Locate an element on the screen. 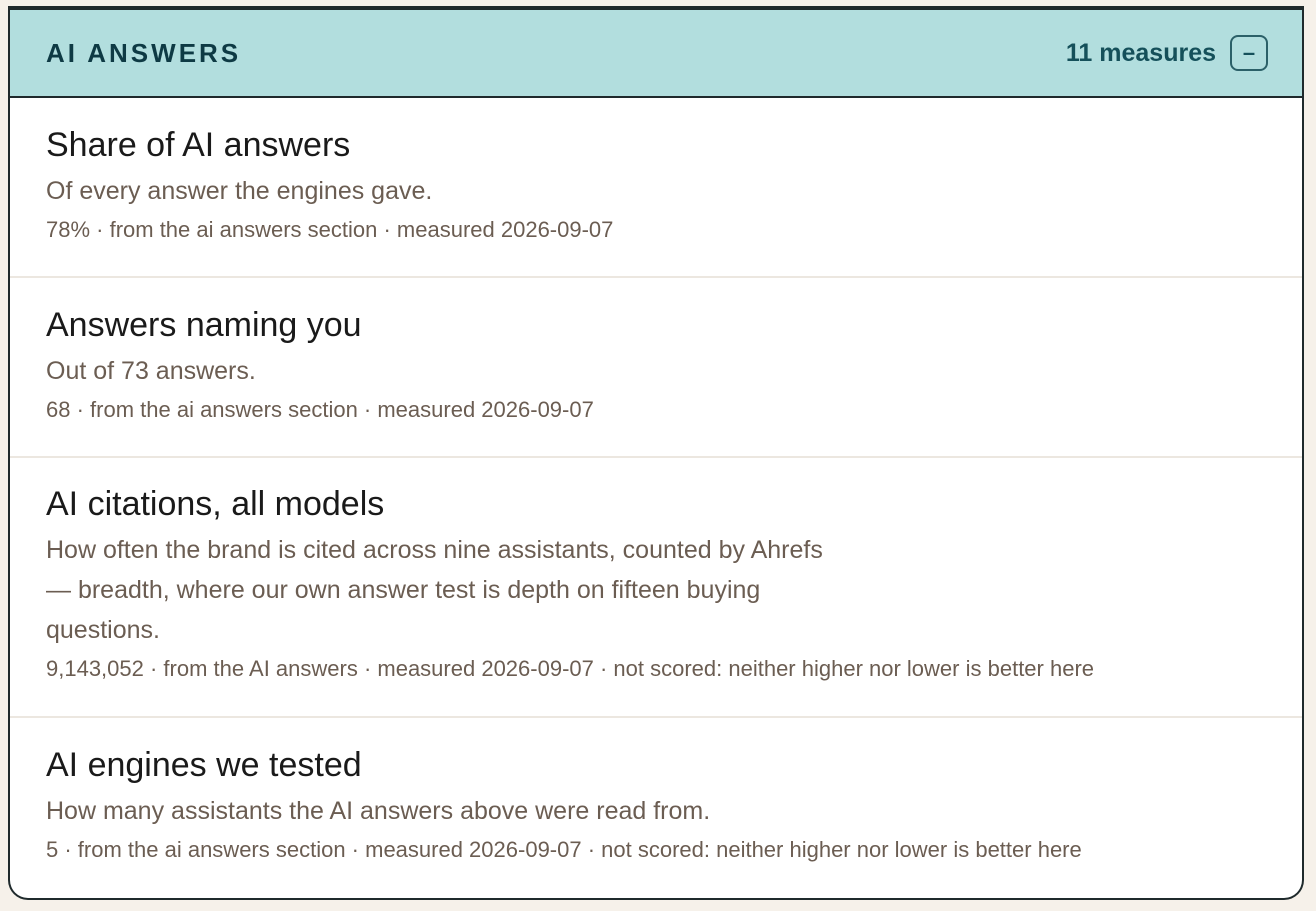  measure-count: 11 measures is located at coordinates (1140, 52).